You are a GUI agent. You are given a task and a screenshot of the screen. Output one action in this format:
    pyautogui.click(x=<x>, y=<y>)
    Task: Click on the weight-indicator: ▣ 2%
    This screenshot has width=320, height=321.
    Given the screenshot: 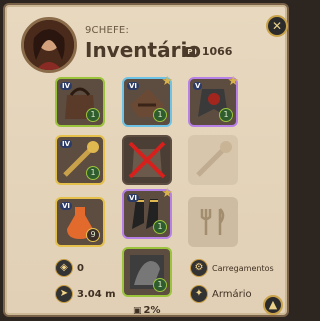 What is the action you would take?
    pyautogui.click(x=147, y=310)
    